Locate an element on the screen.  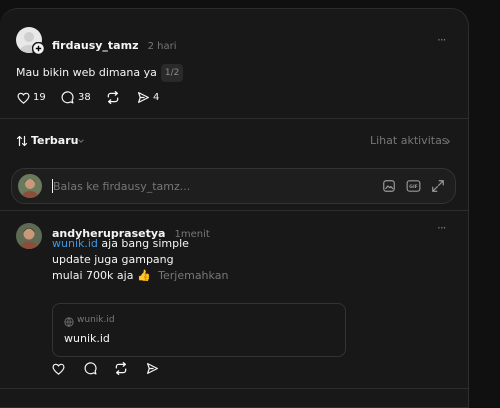
comment-icon is located at coordinates (67, 97).